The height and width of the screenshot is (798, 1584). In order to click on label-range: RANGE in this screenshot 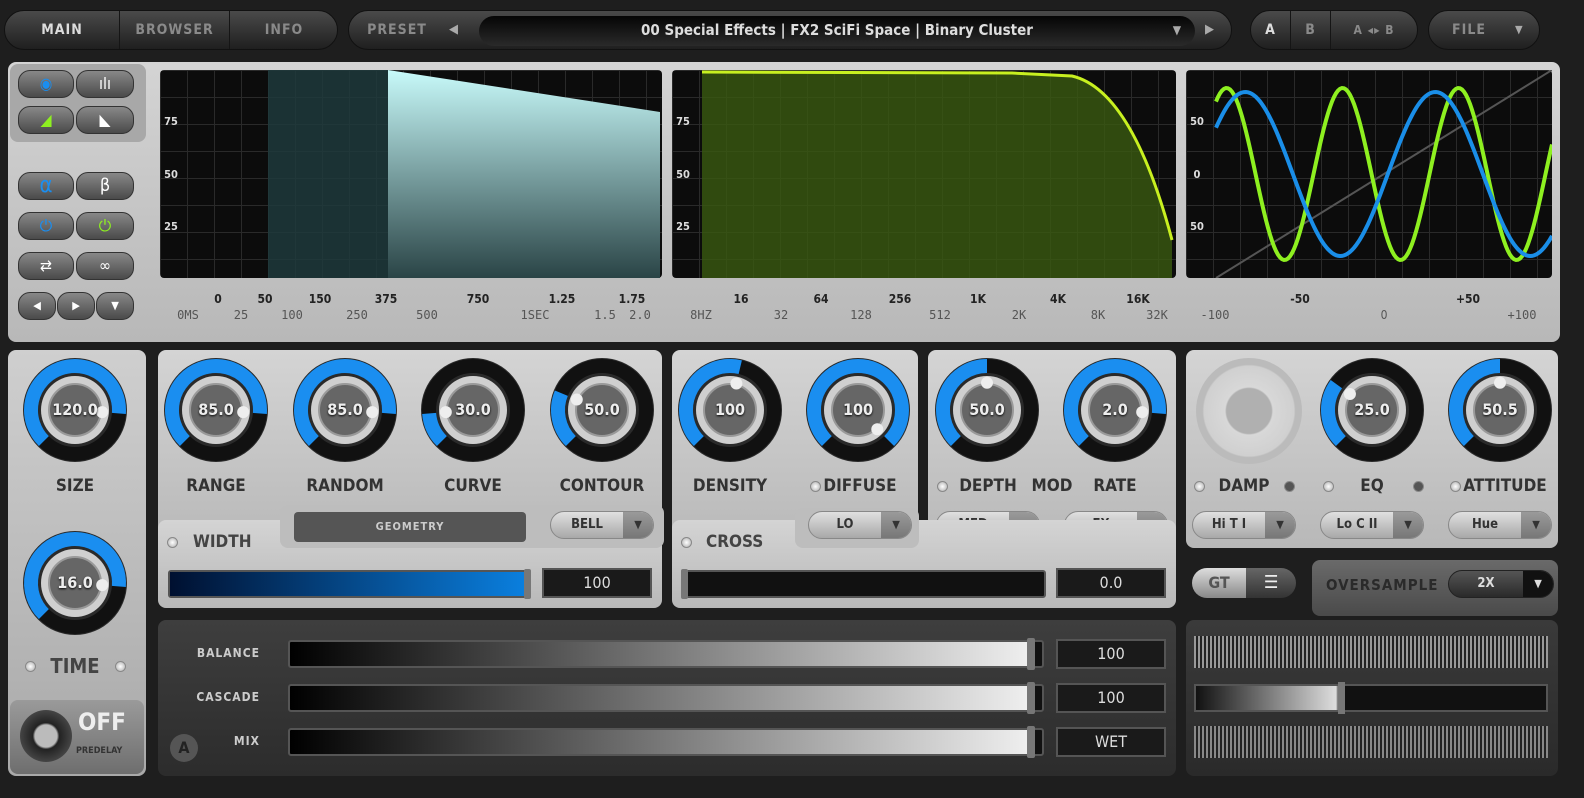, I will do `click(216, 486)`.